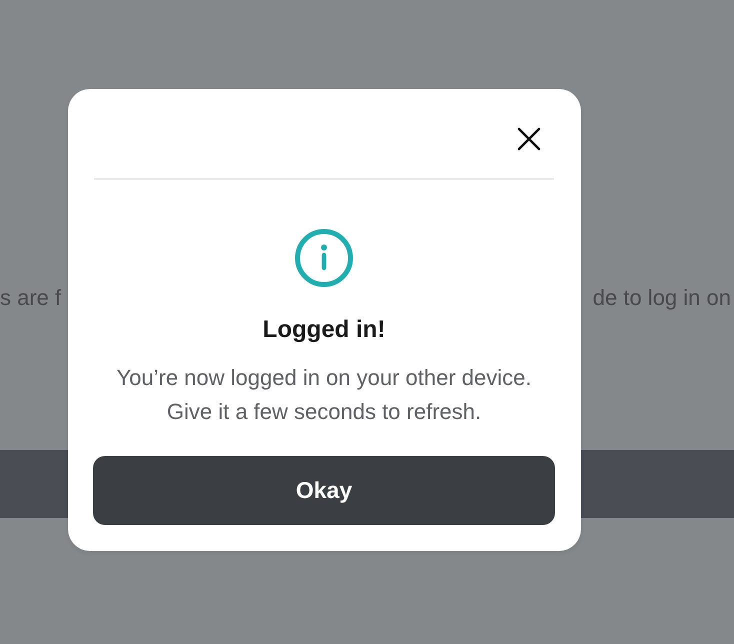  What do you see at coordinates (324, 258) in the screenshot?
I see `info-icon` at bounding box center [324, 258].